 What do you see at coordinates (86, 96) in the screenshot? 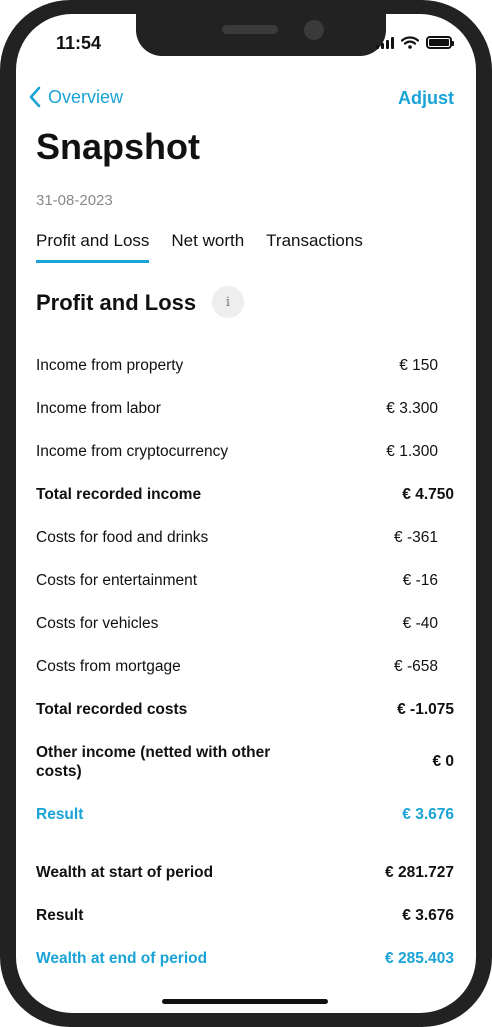
I see `back-label: Overview` at bounding box center [86, 96].